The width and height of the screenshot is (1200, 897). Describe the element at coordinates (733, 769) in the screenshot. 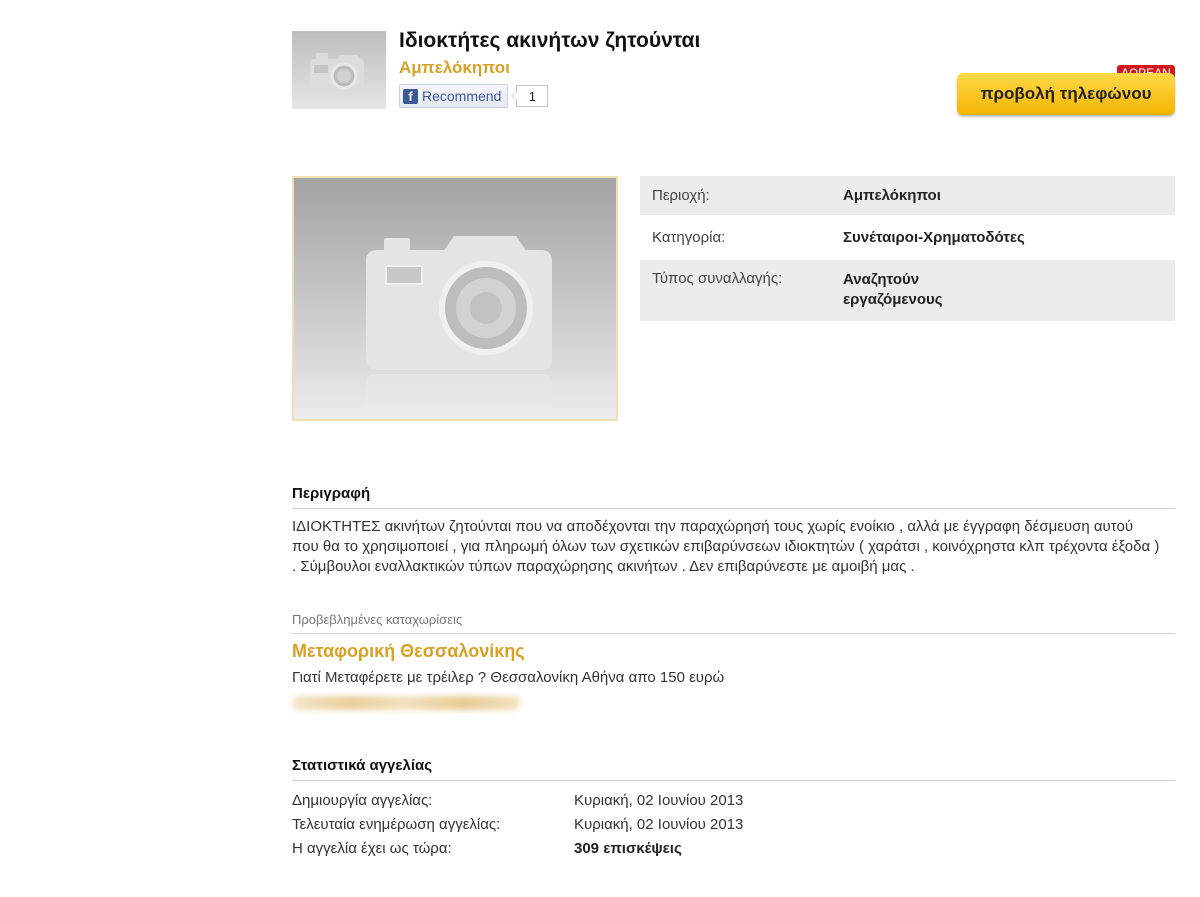

I see `stats-heading: Στατιστικά αγγελίας` at that location.